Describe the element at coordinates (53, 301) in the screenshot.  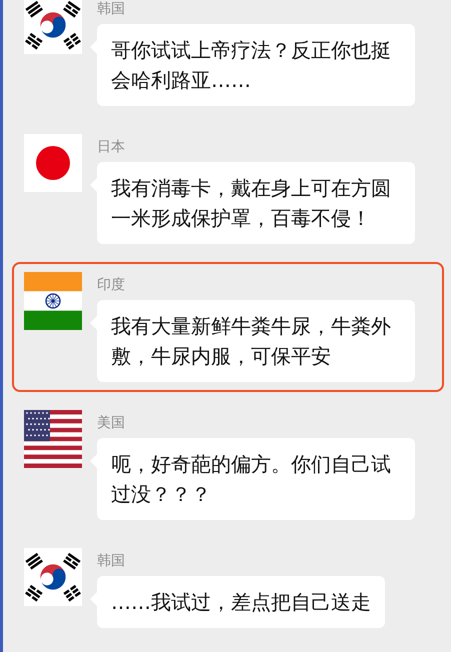
I see `india-flag-icon` at that location.